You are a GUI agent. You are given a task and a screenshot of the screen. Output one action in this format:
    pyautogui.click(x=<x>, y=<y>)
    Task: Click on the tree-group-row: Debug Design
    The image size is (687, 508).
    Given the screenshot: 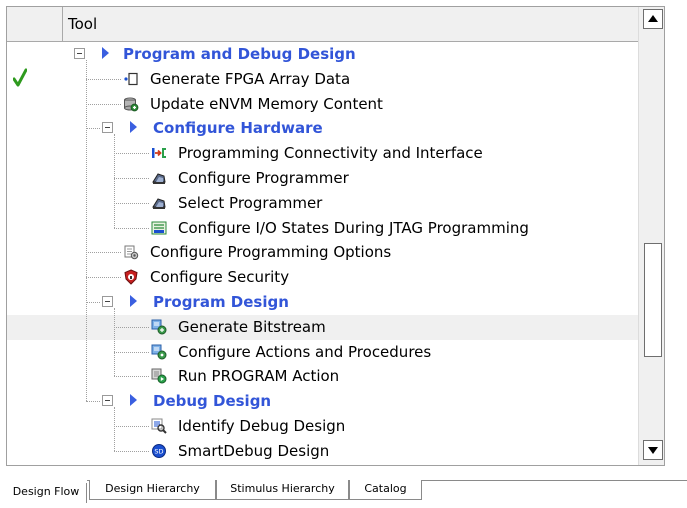 What is the action you would take?
    pyautogui.click(x=322, y=401)
    